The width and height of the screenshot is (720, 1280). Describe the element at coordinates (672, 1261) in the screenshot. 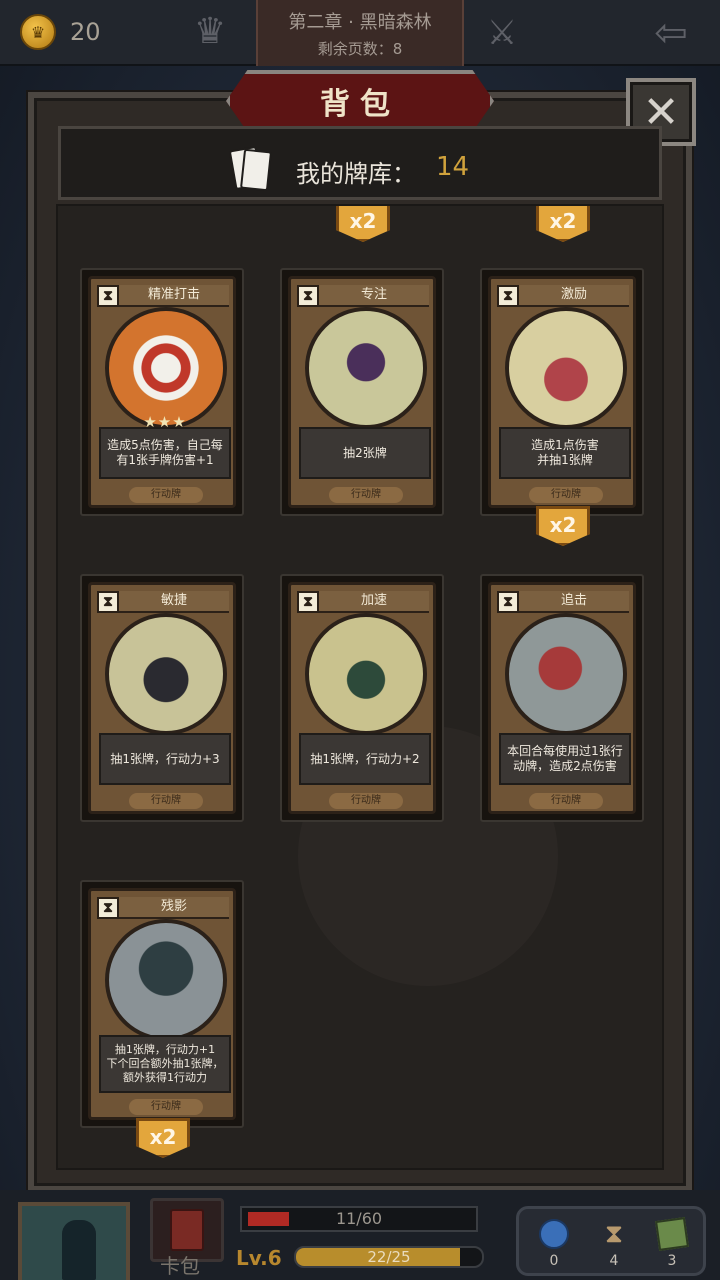

I see `cards-count: 3` at that location.